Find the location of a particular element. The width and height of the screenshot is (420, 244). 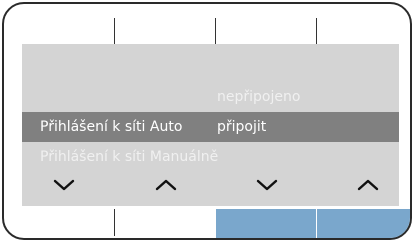

menu-row-label: Přihlášení k síti Auto is located at coordinates (111, 127).